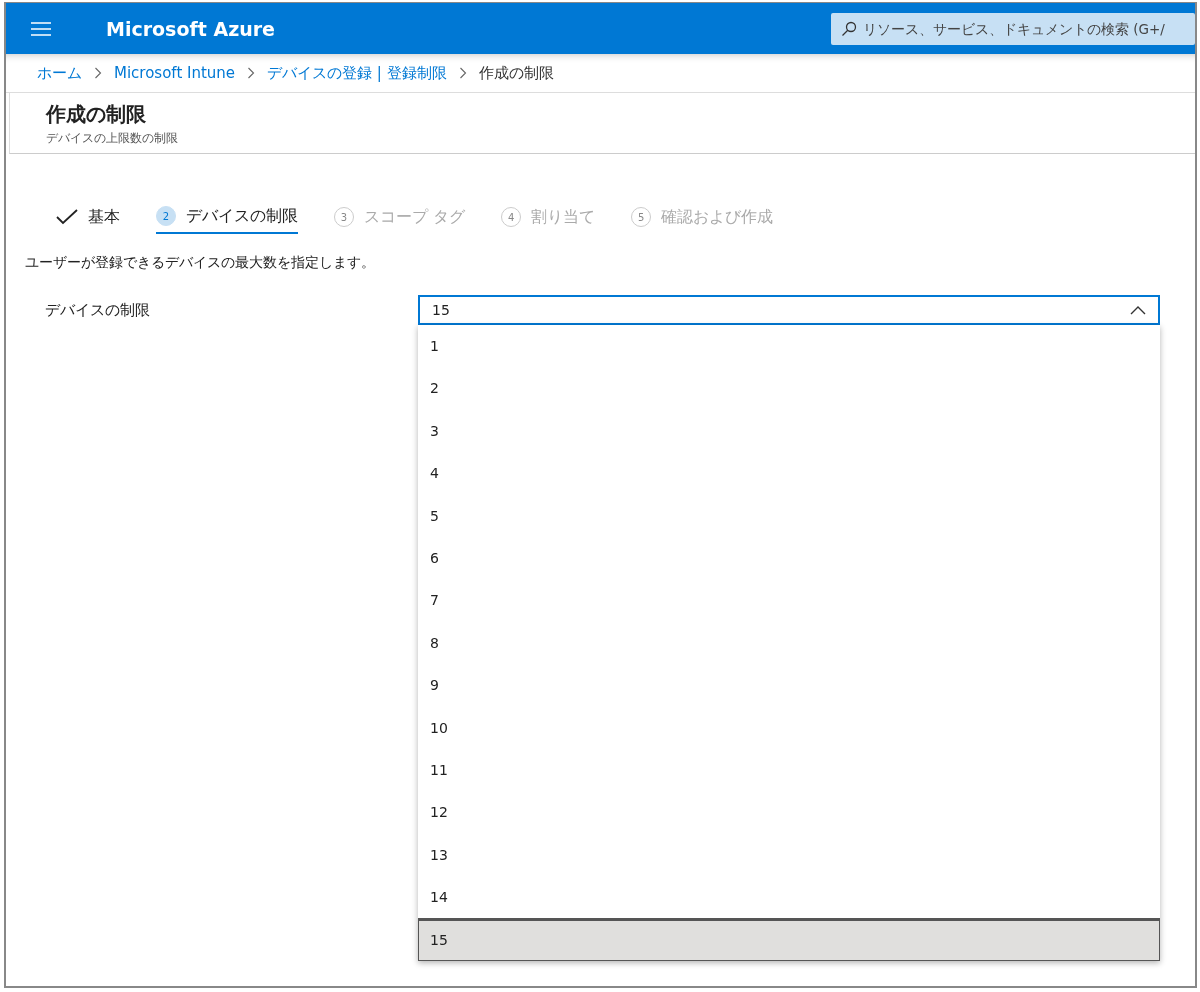 Image resolution: width=1200 pixels, height=992 pixels. I want to click on description-text: ユーザーが登録できるデバイスの最大数を指定します。, so click(200, 262).